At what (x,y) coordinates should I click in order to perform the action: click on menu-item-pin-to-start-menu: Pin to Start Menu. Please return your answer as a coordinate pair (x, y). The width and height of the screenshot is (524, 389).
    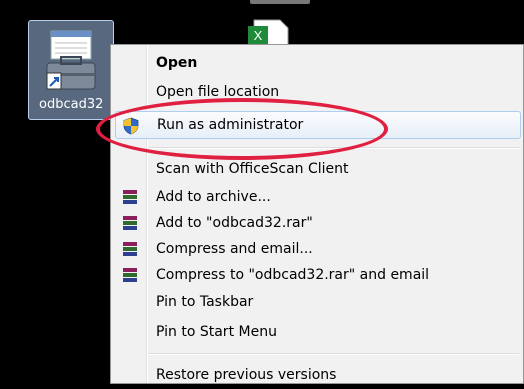
    Looking at the image, I should click on (317, 332).